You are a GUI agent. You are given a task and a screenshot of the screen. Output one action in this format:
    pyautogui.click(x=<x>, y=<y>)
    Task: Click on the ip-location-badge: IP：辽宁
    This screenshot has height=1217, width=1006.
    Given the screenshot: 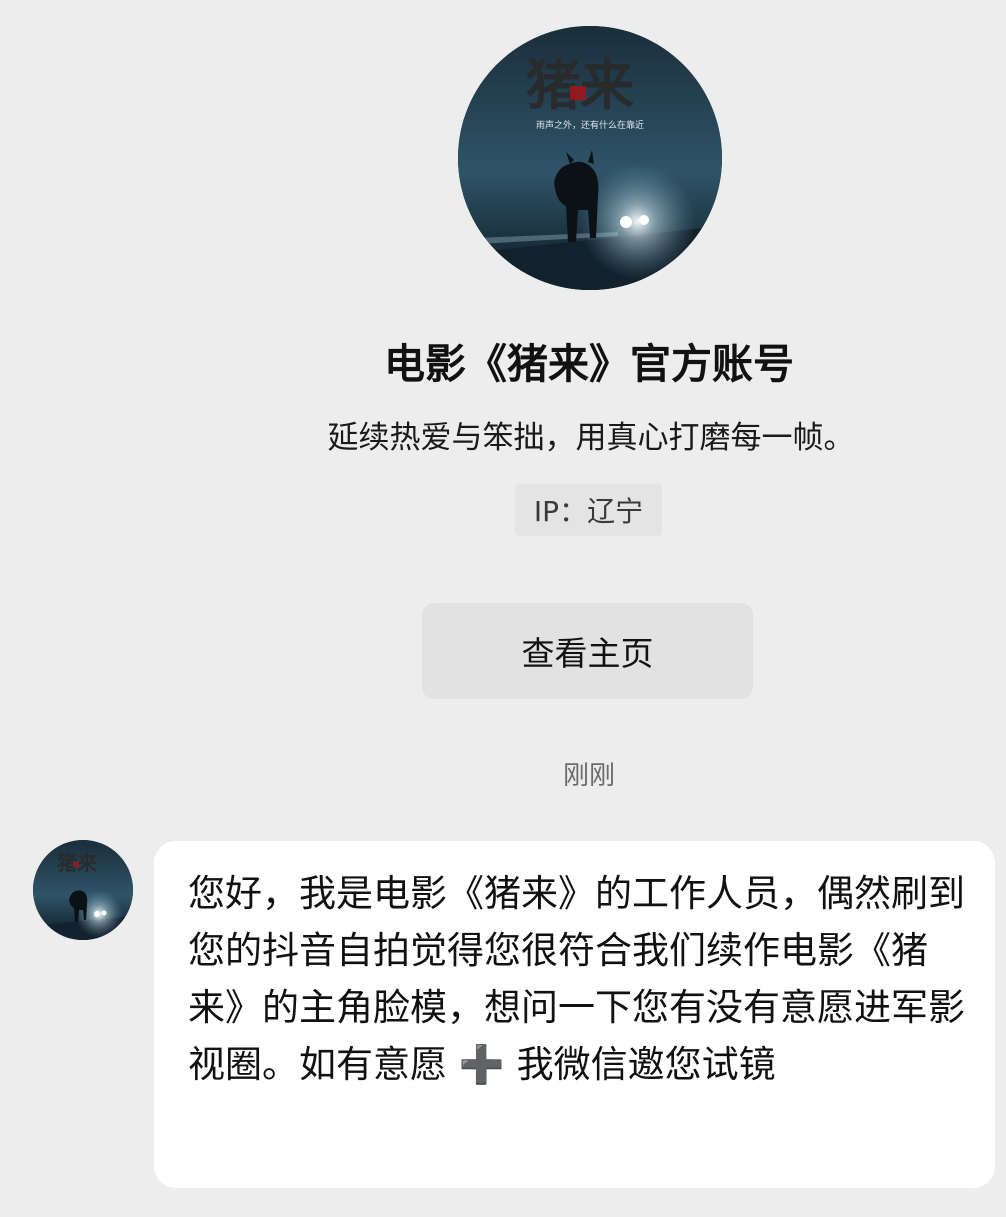 What is the action you would take?
    pyautogui.click(x=588, y=510)
    